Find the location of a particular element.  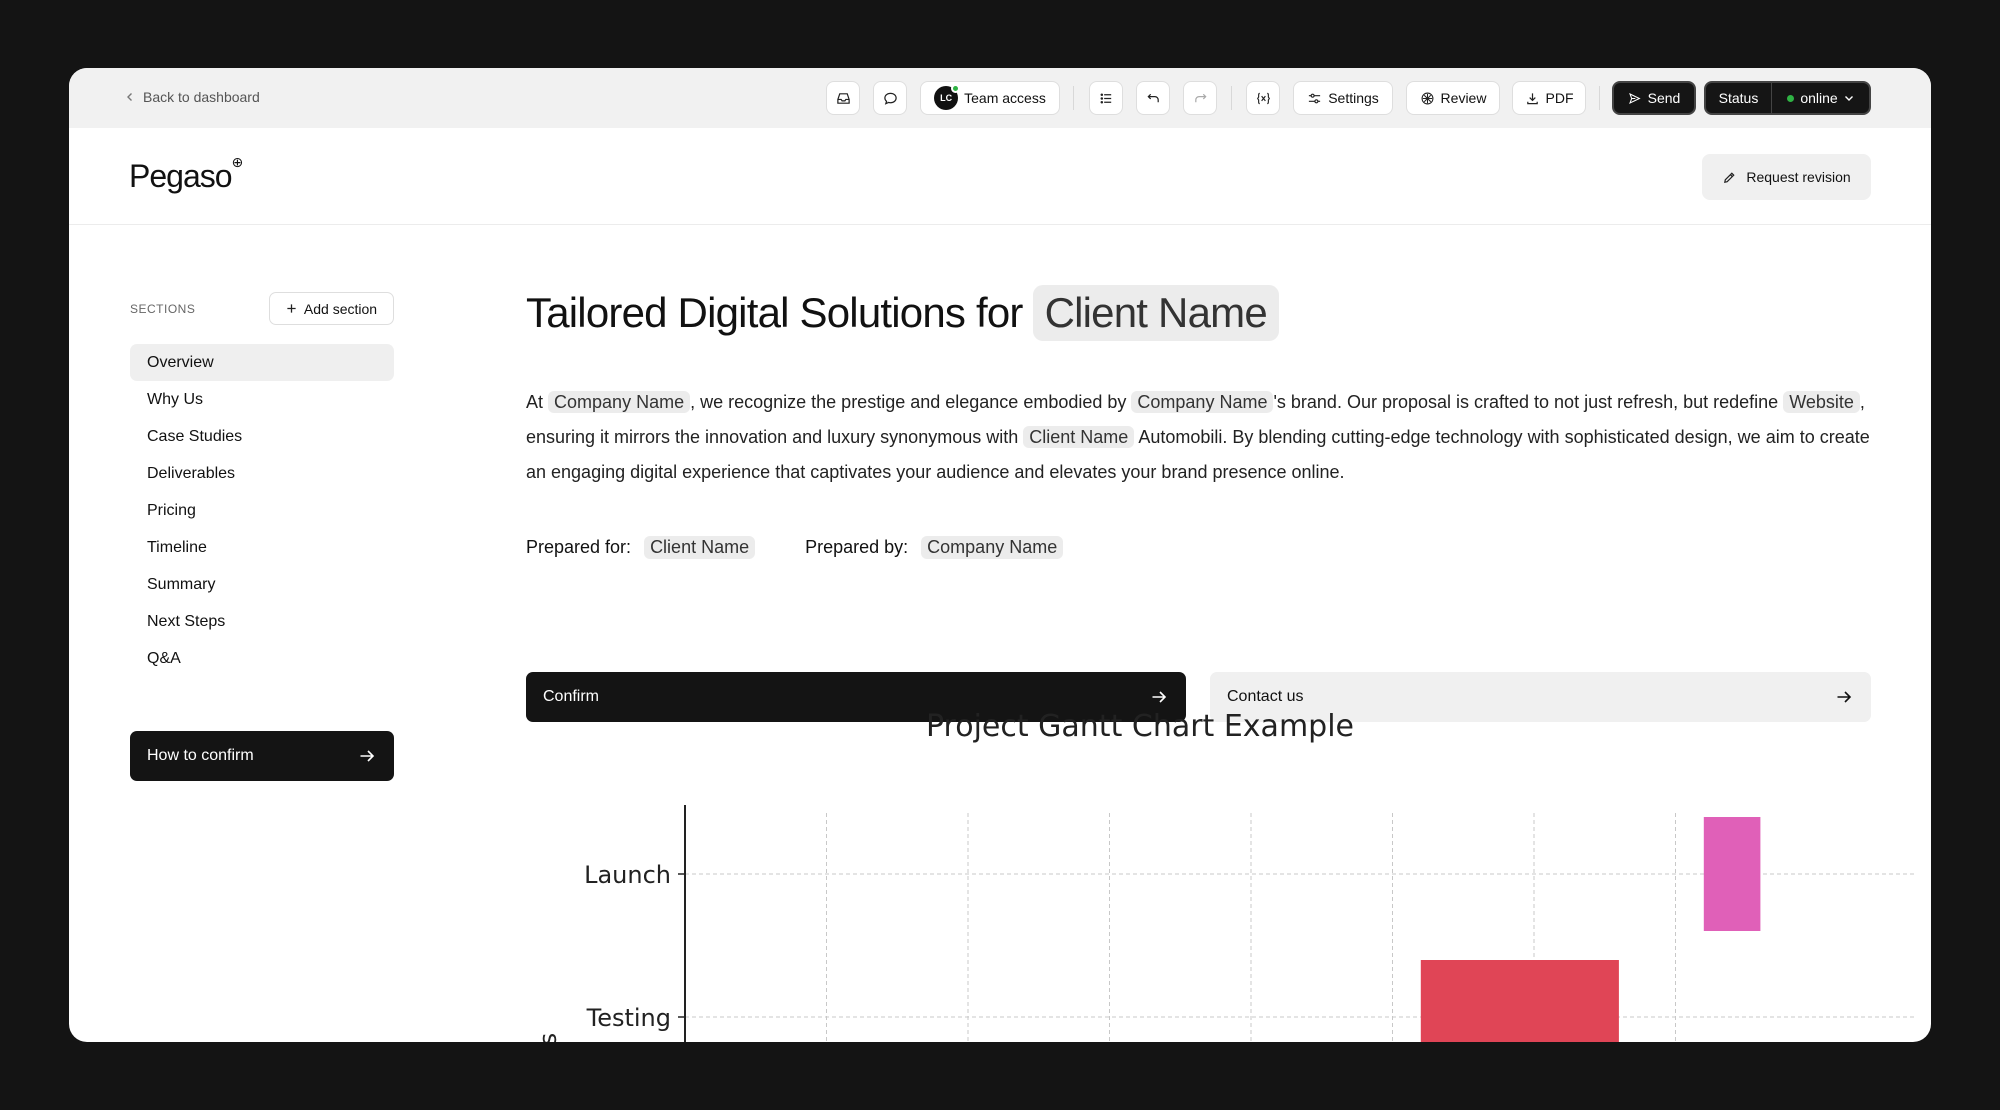

status-value: online is located at coordinates (1820, 98).